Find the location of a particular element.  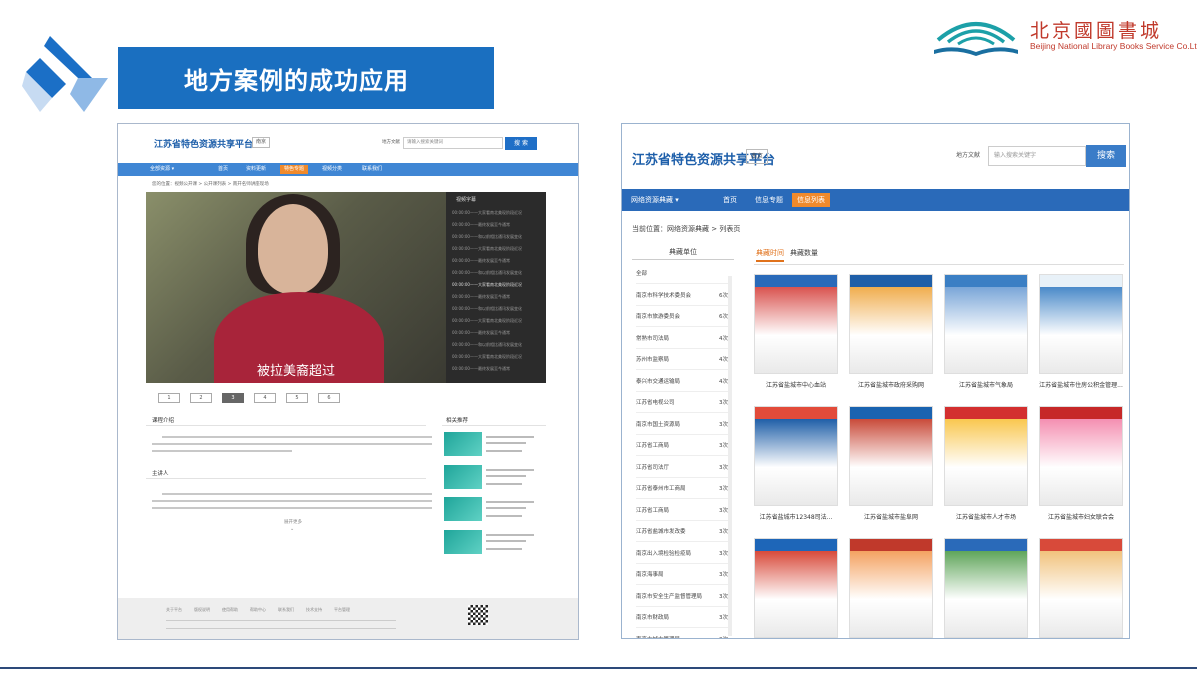

left-region-select: 南京 is located at coordinates (261, 142).